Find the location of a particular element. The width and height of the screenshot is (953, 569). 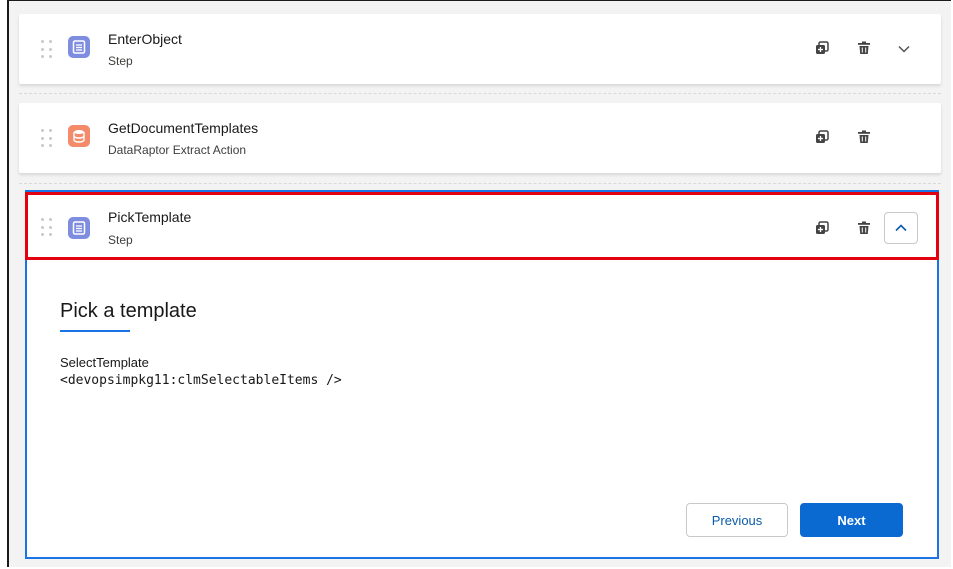

chevron-up-icon is located at coordinates (901, 228).